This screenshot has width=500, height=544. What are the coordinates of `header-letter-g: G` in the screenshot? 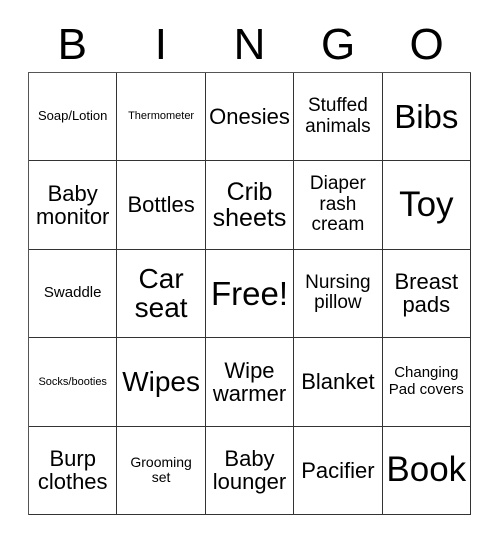 It's located at (338, 44).